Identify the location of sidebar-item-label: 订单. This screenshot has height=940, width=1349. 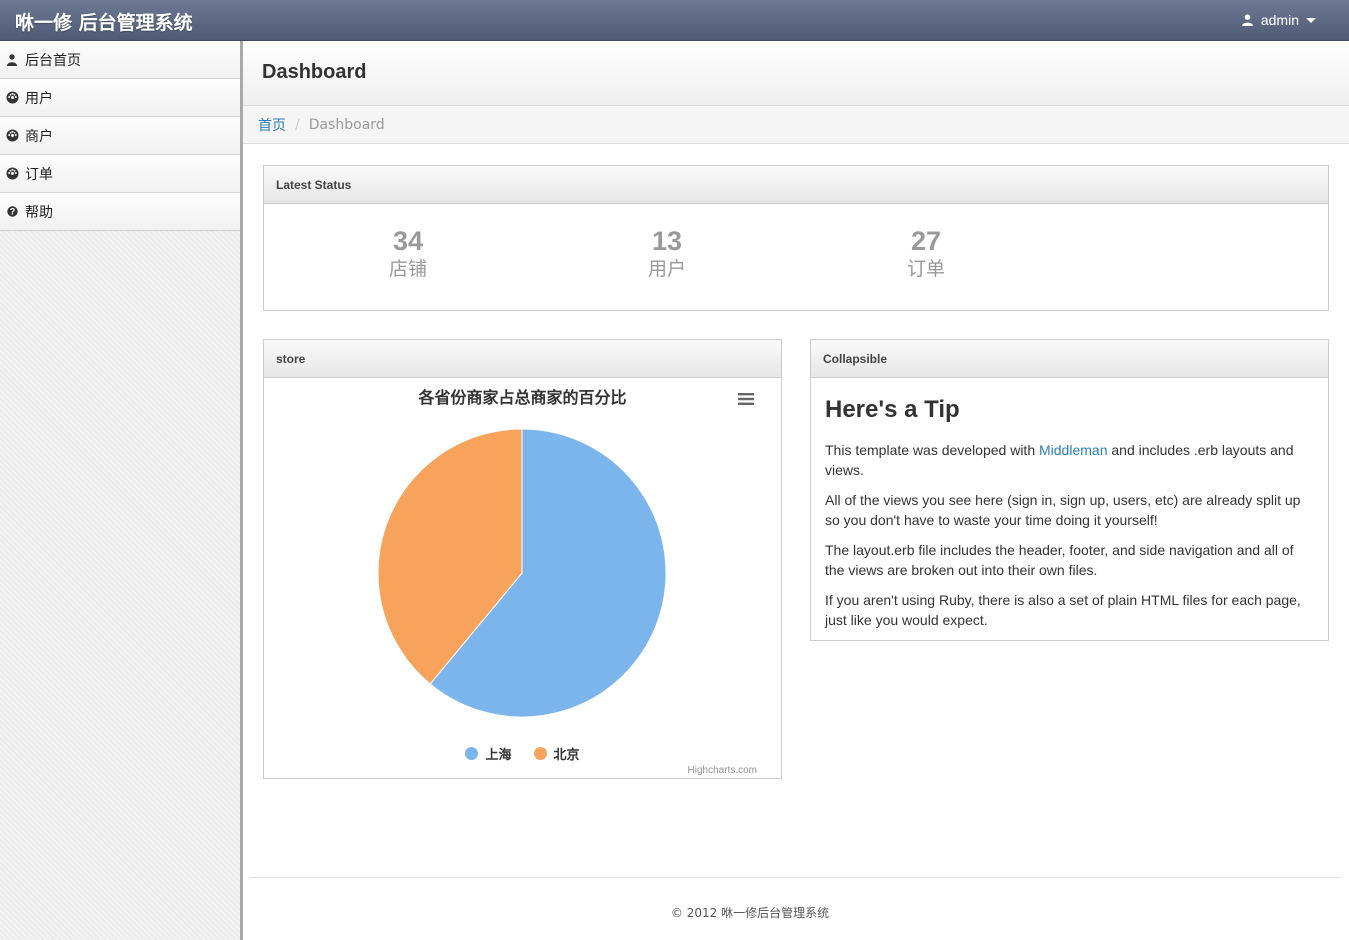
(39, 174).